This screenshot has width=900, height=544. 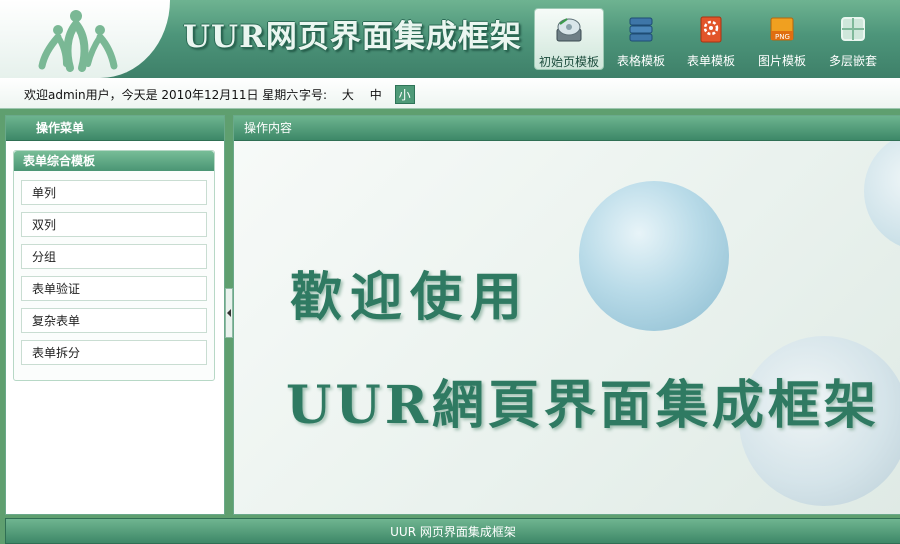 I want to click on nav-item-table-template: 表格模板, so click(x=641, y=39).